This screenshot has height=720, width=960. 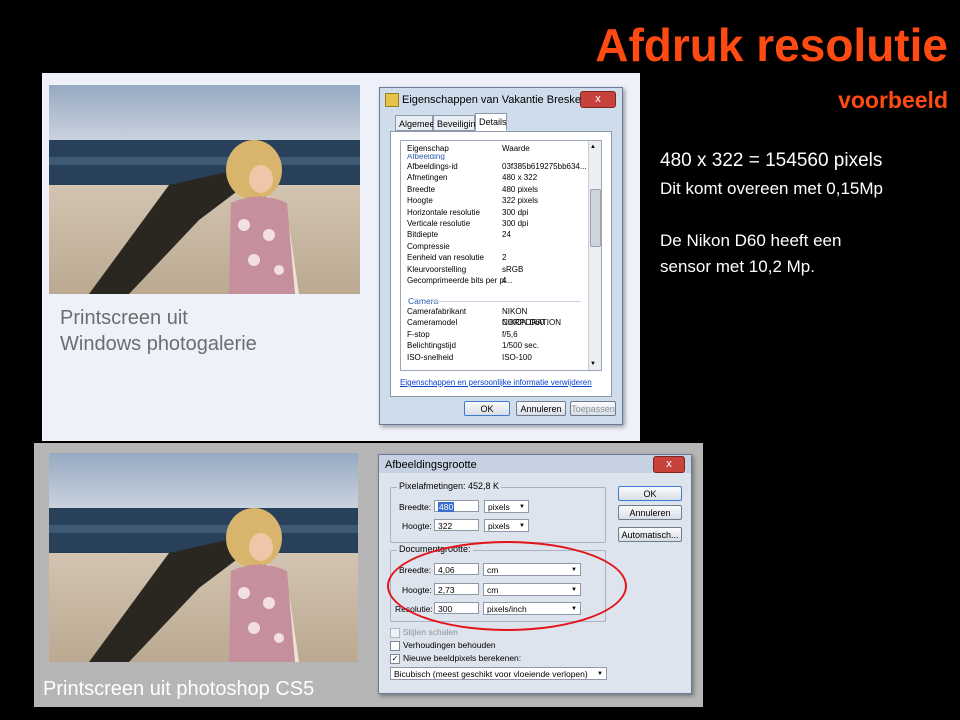 What do you see at coordinates (431, 346) in the screenshot?
I see `property-name: Belichtingstijd` at bounding box center [431, 346].